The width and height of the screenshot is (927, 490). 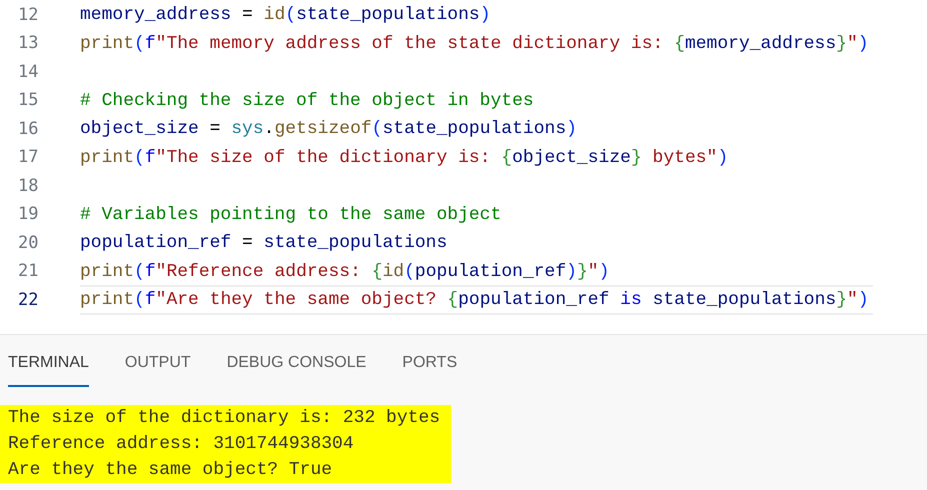 I want to click on code-line: object_size = sys.getsizeof(state_populations), so click(x=328, y=130).